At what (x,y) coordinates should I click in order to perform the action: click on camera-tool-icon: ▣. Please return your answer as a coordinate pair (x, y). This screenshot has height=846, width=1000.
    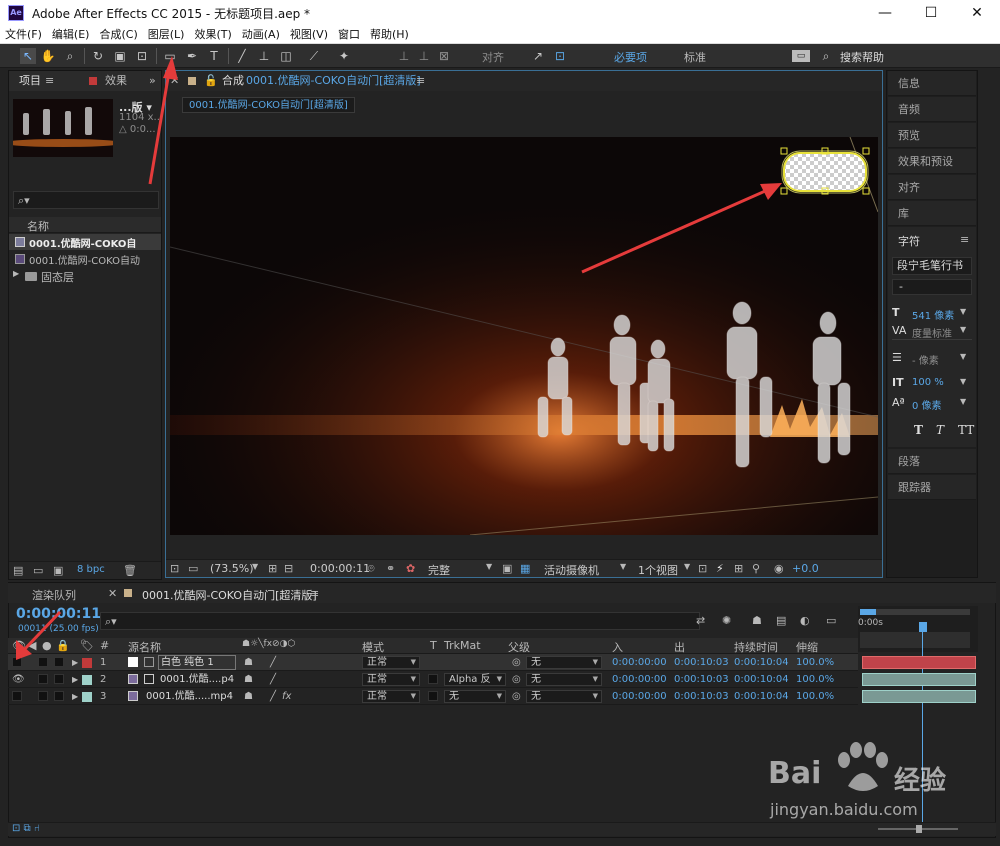
    Looking at the image, I should click on (120, 56).